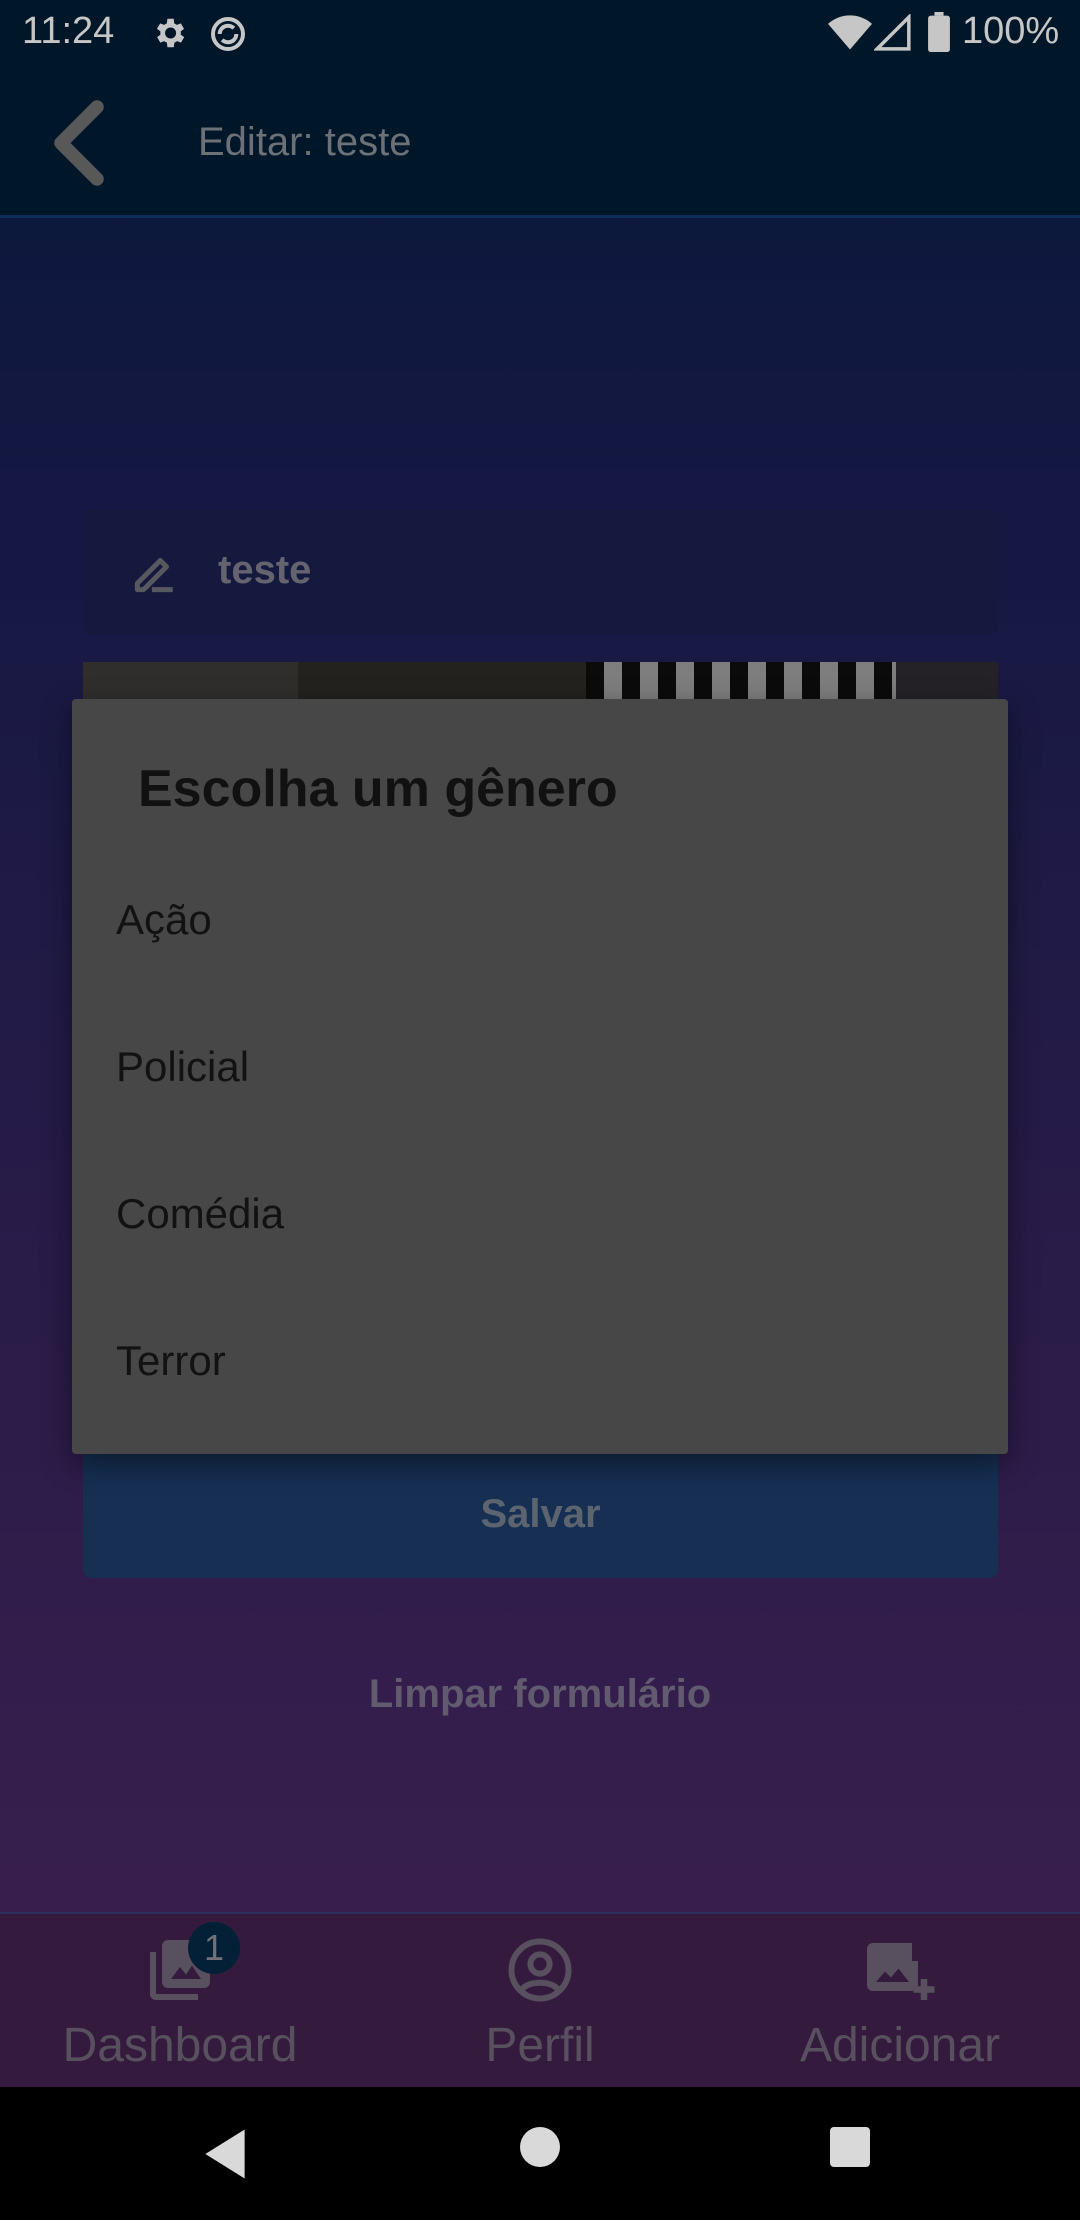  Describe the element at coordinates (540, 1213) in the screenshot. I see `genre-option-comedia: Comédia` at that location.